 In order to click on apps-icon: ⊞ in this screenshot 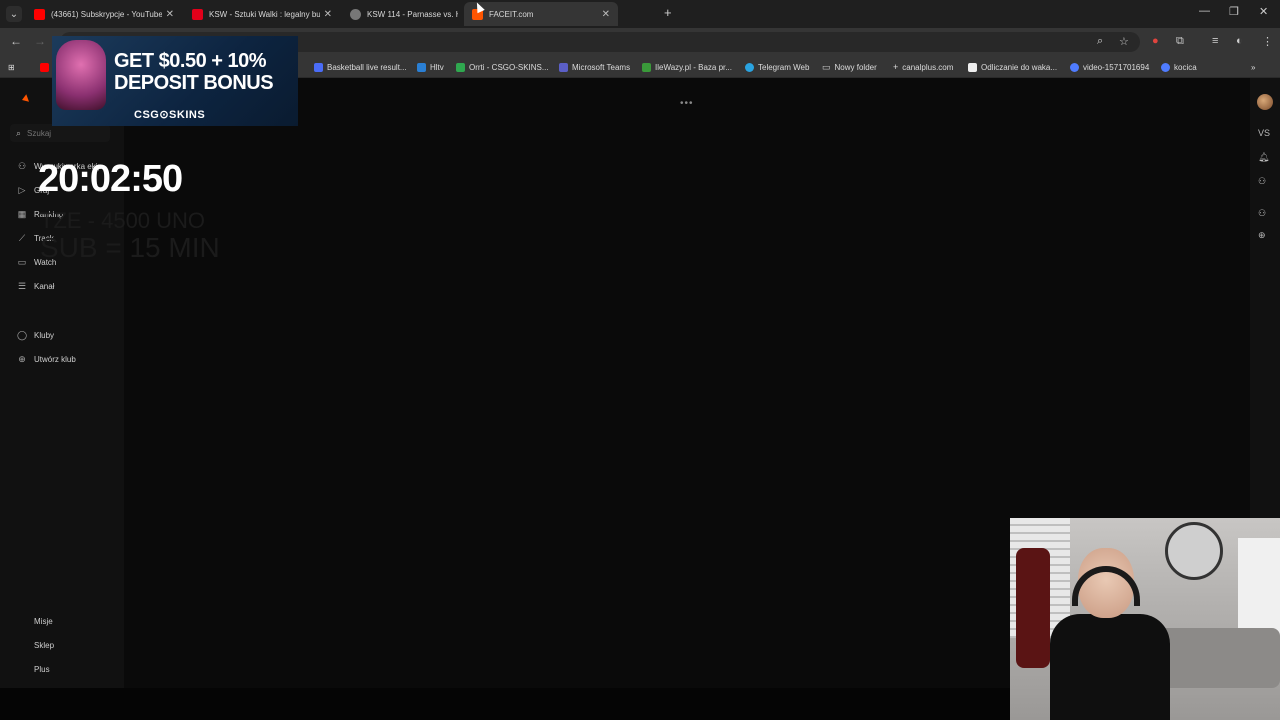, I will do `click(11, 67)`.